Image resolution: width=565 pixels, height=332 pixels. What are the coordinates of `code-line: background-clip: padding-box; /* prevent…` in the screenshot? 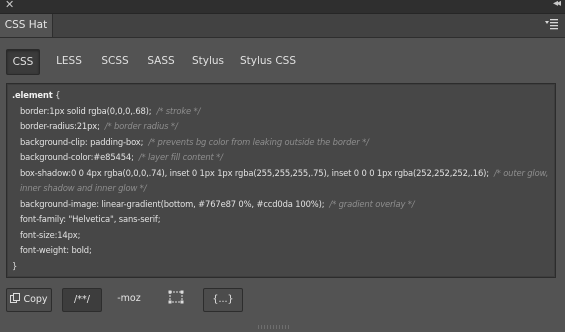 It's located at (194, 141).